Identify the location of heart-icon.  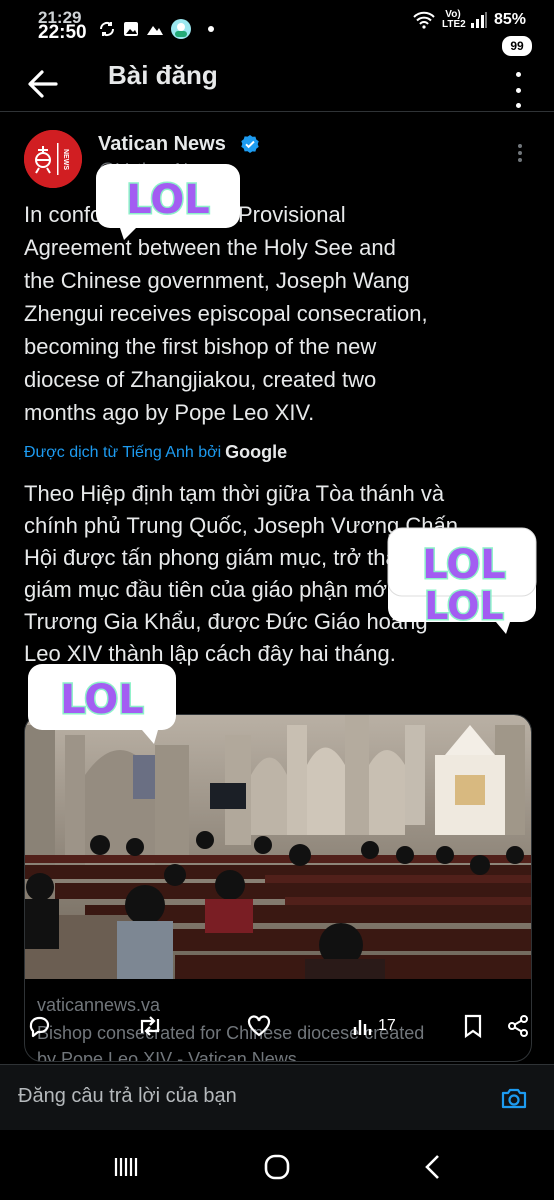
(259, 1026).